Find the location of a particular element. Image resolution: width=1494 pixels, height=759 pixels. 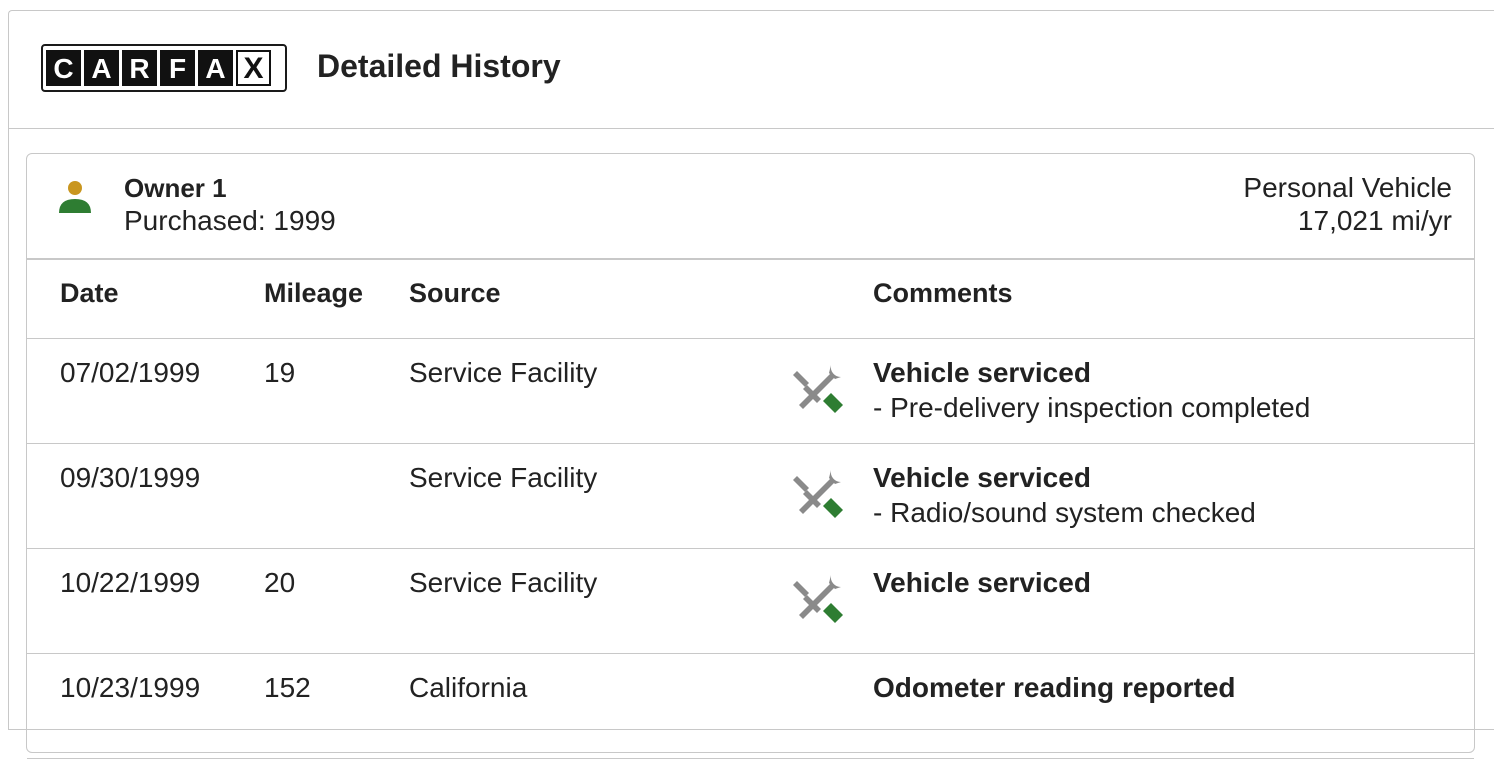

owner-name: Owner 1 is located at coordinates (175, 188).